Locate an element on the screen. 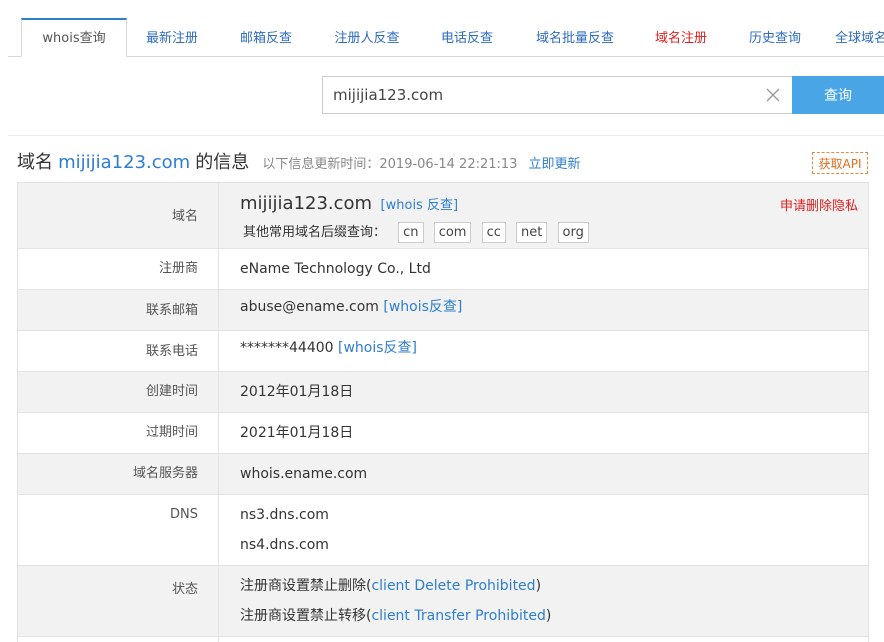  label-status: 状态 is located at coordinates (118, 601).